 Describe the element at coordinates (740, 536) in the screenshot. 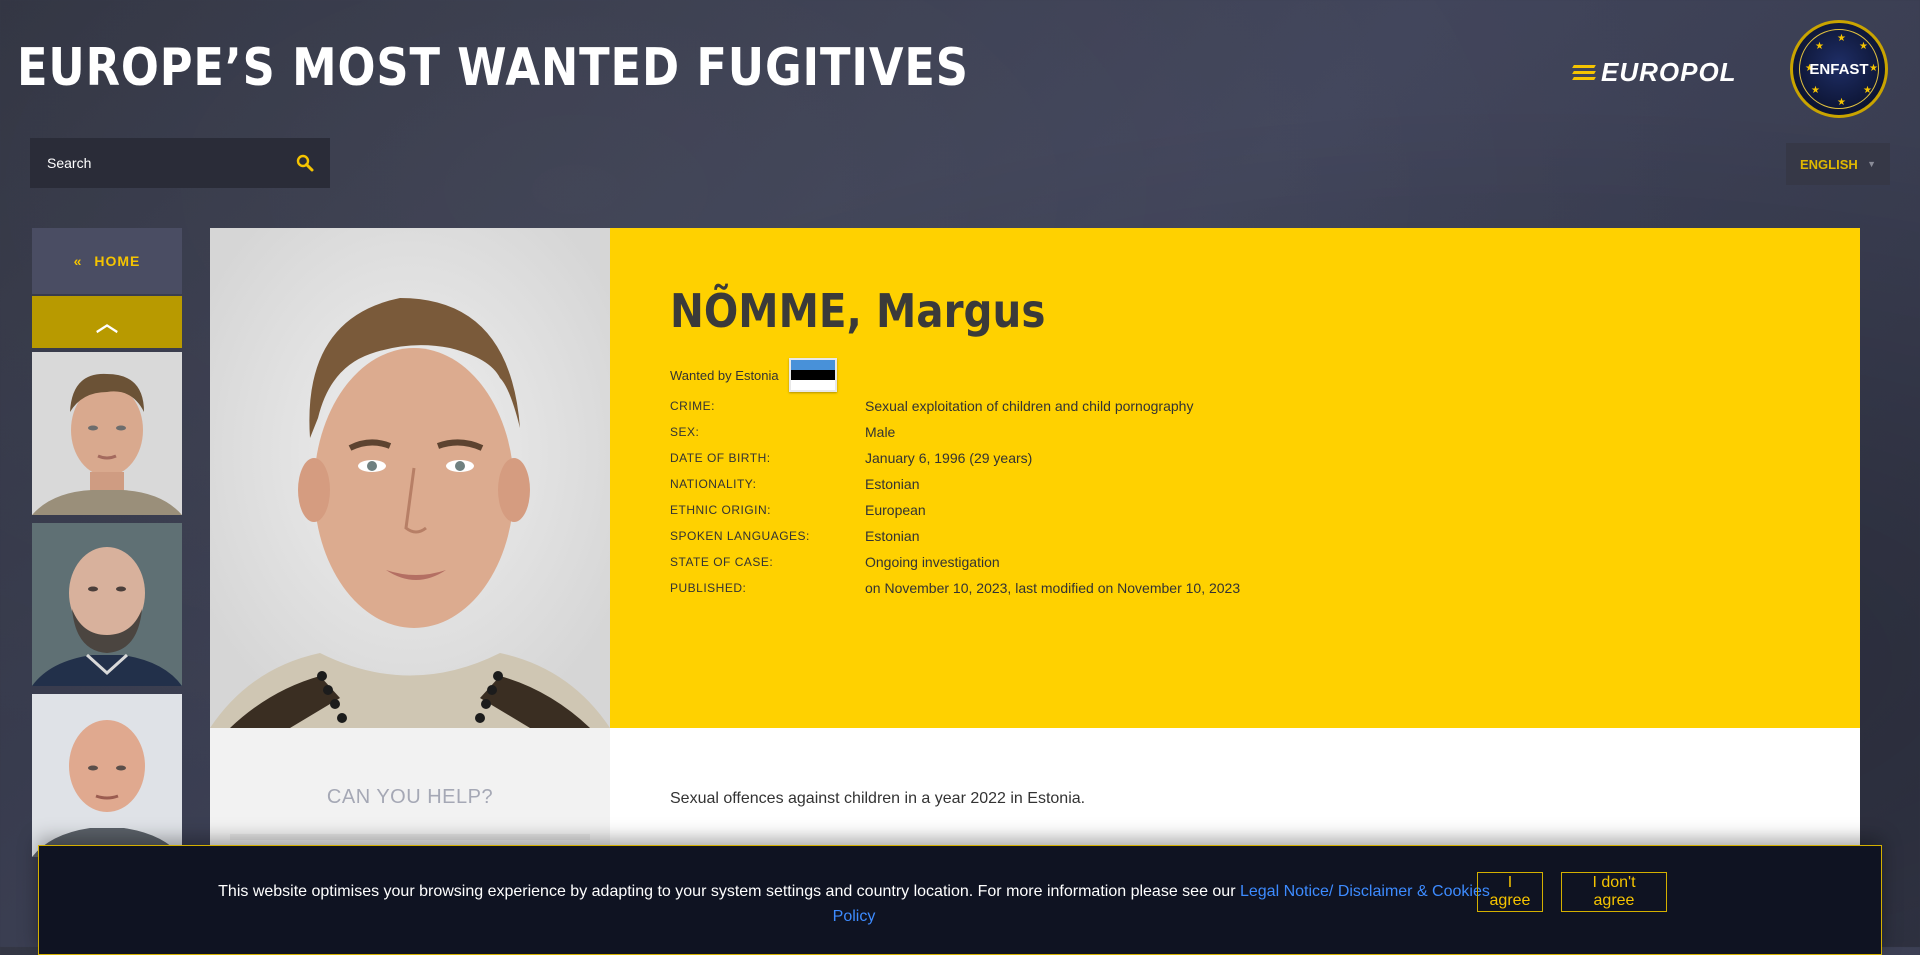

I see `fact-label: SPOKEN LANGUAGES:` at that location.